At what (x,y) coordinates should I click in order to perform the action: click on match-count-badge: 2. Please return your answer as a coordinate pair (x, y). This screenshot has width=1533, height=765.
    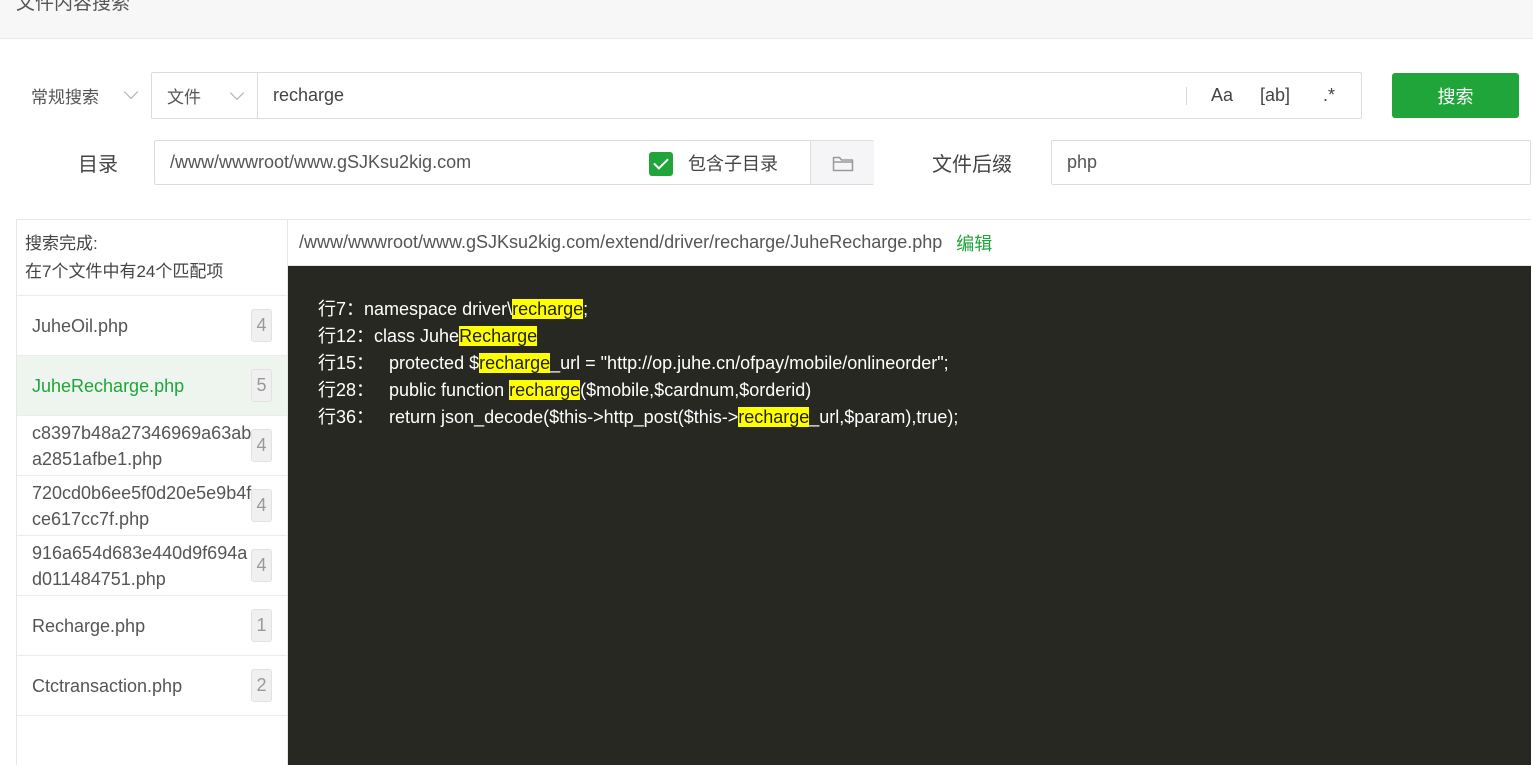
    Looking at the image, I should click on (261, 685).